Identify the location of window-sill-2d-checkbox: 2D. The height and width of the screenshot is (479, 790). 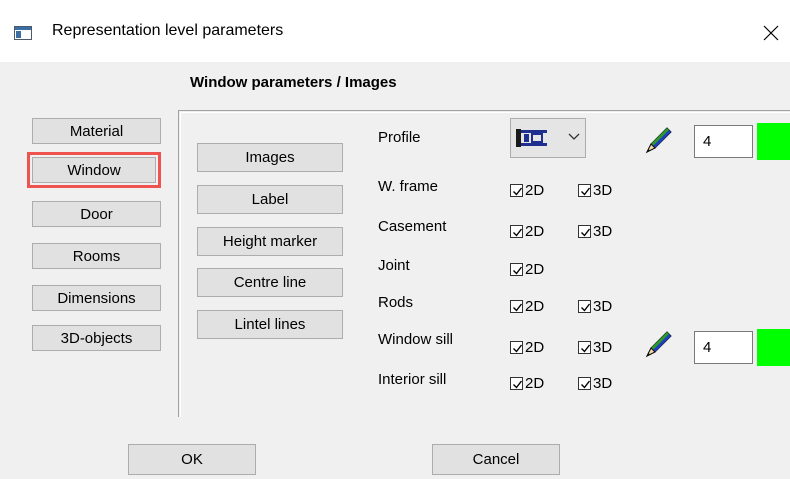
(527, 347).